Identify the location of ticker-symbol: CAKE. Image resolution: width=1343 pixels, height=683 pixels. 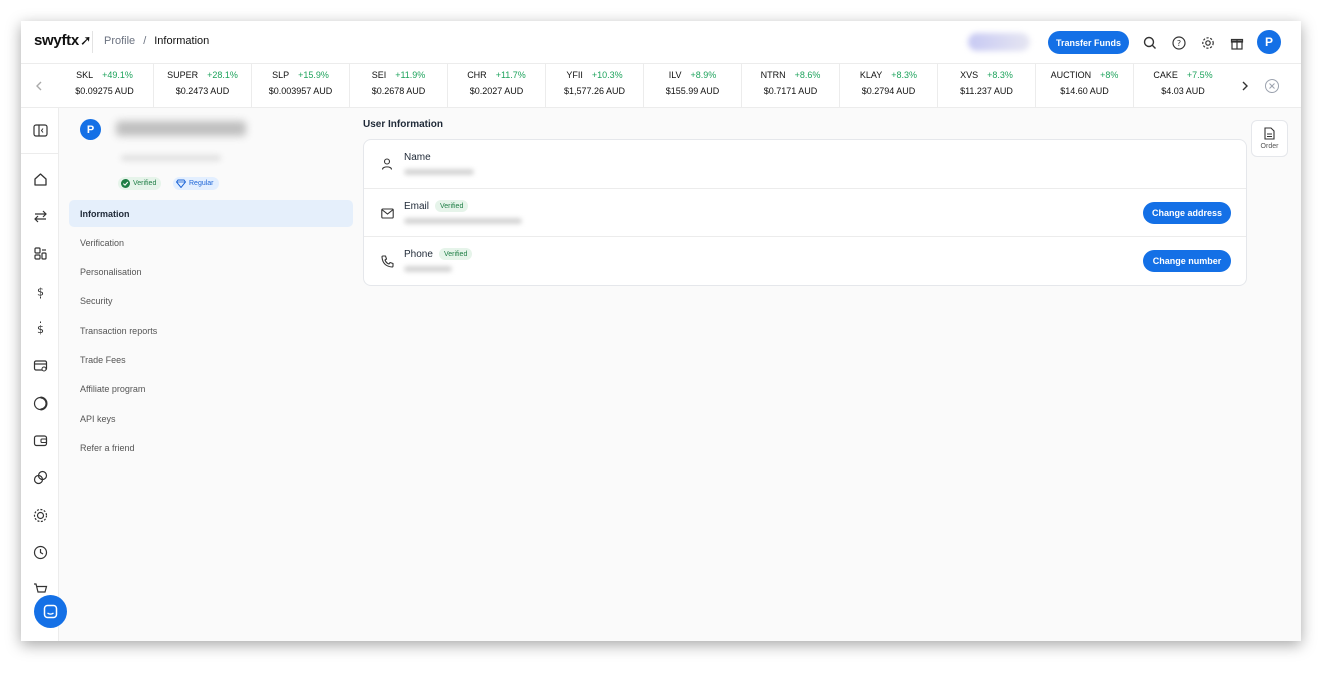
(1165, 75).